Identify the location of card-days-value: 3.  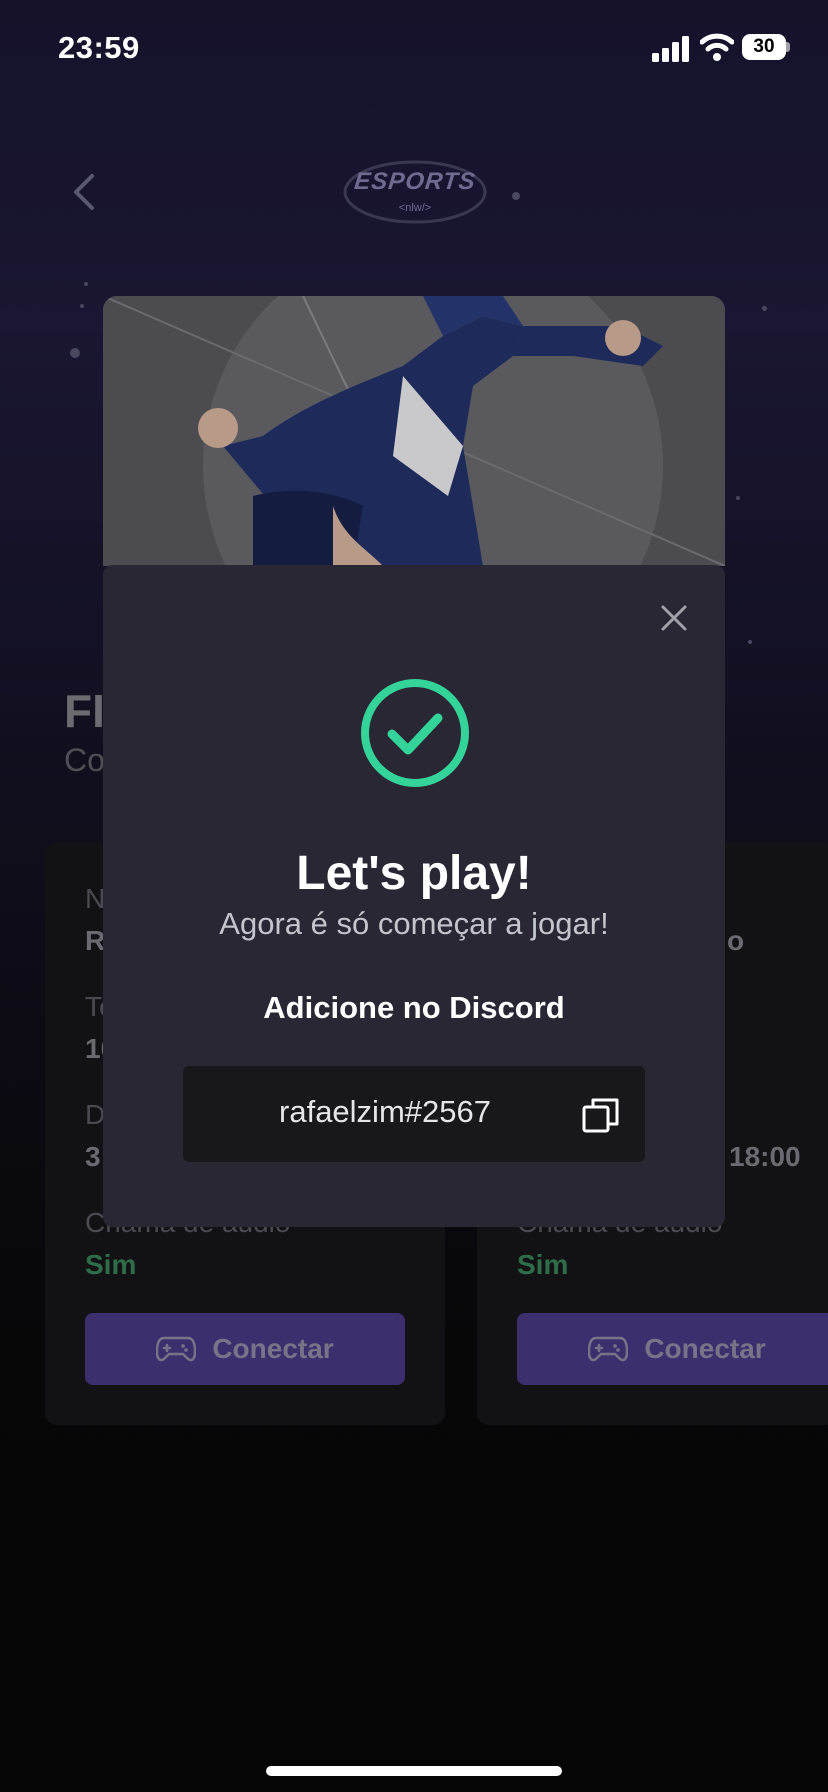
(93, 1156).